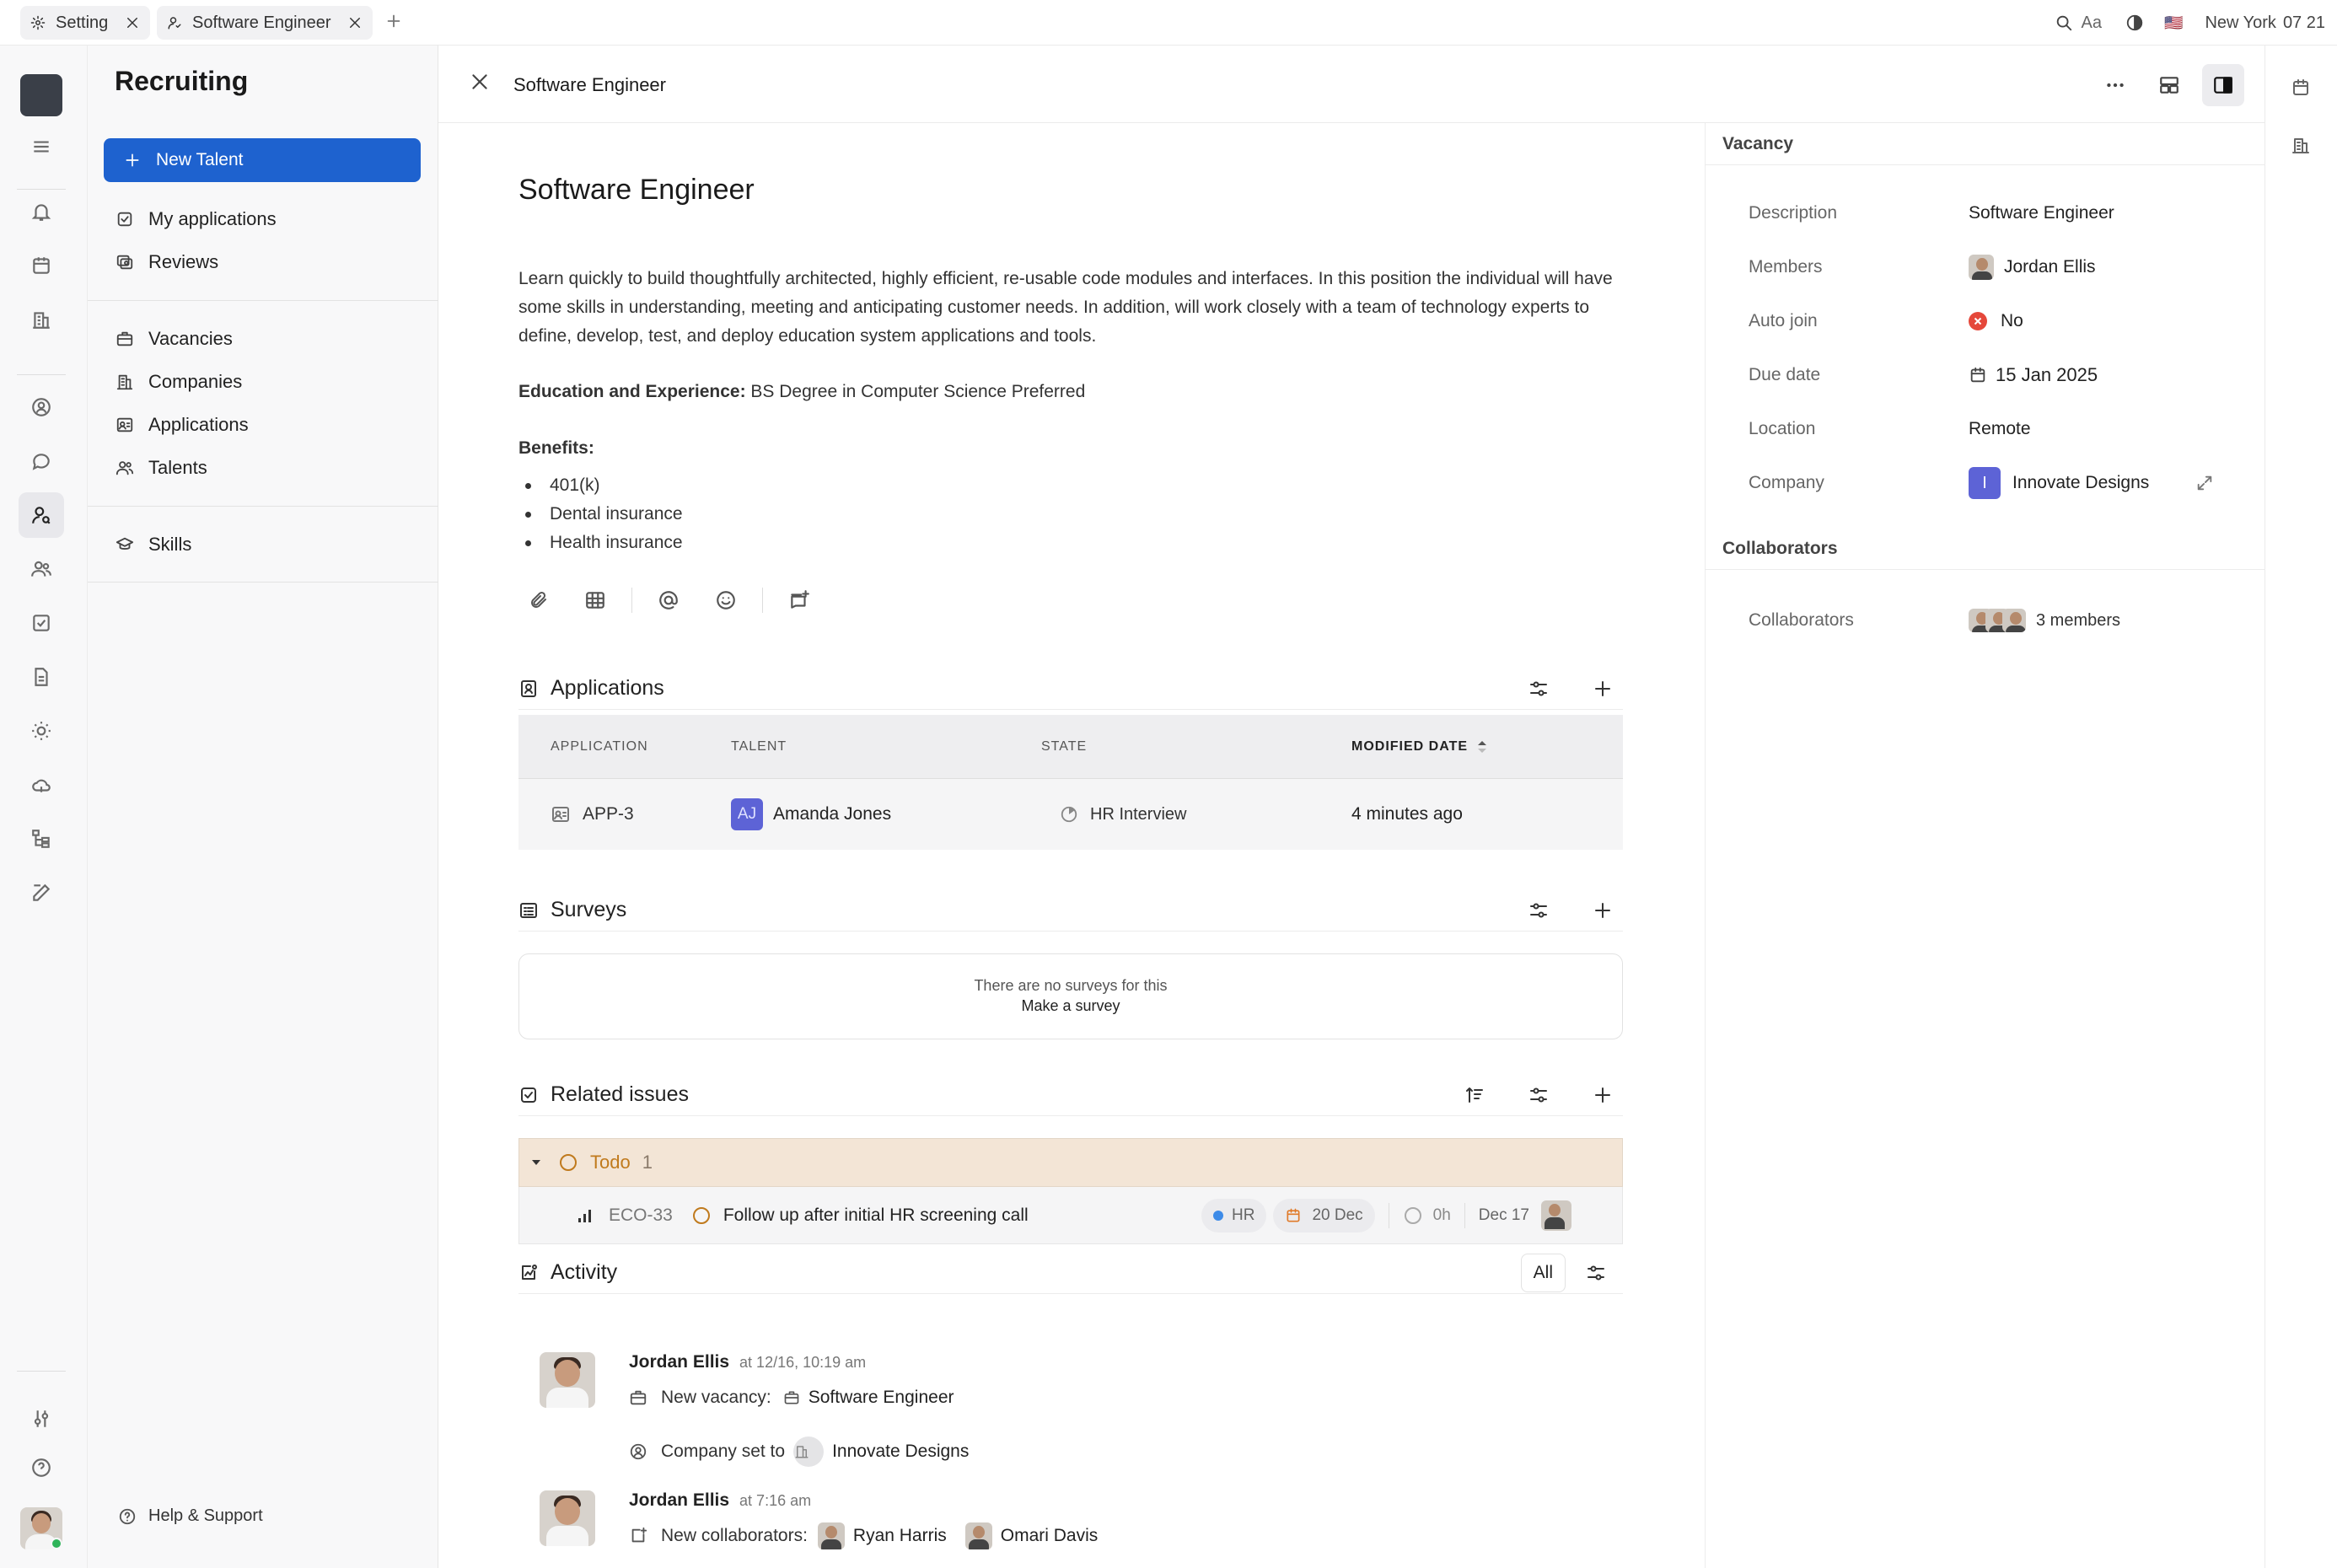 The image size is (2337, 1568). I want to click on estimation-icon, so click(1413, 1216).